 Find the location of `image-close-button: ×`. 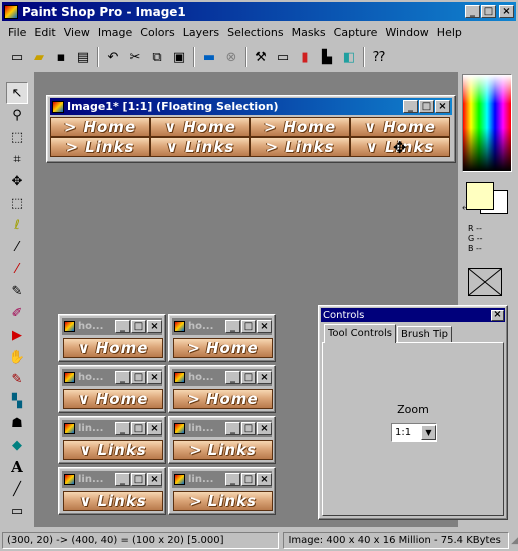

image-close-button: × is located at coordinates (442, 106).